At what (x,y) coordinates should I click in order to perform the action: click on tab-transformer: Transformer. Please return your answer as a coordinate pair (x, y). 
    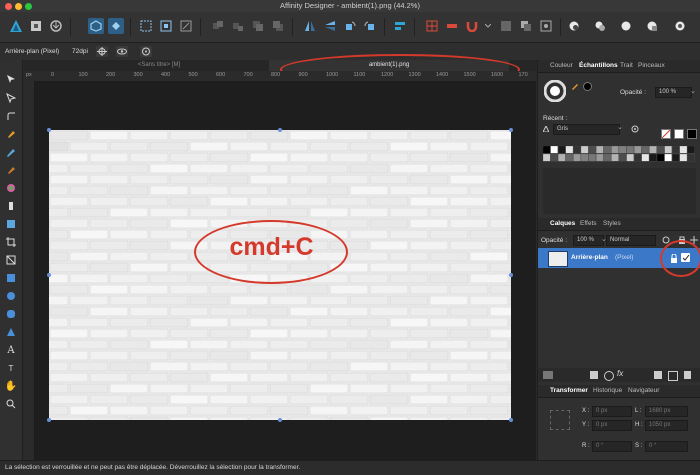
    Looking at the image, I should click on (569, 390).